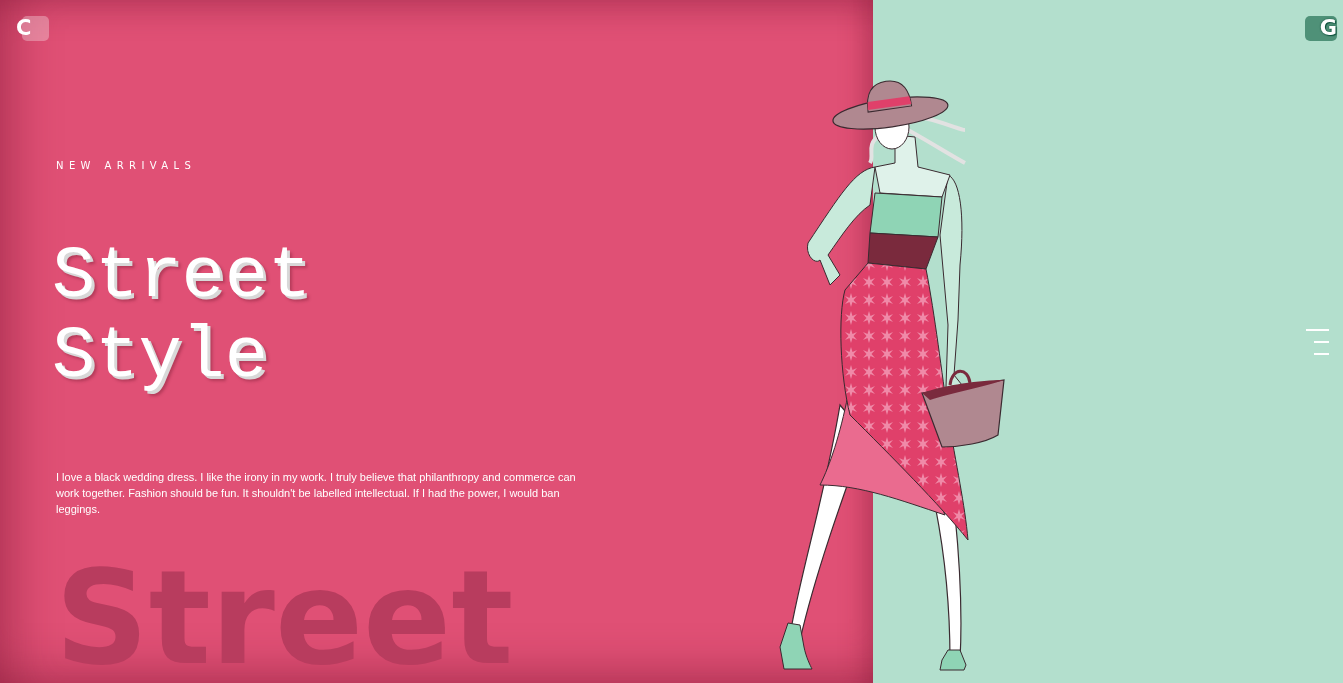  I want to click on eyebrow-label: NEW ARRIVALS, so click(127, 166).